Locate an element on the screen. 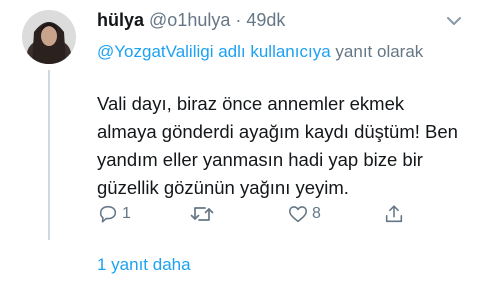 The image size is (480, 281). retweet-button is located at coordinates (203, 214).